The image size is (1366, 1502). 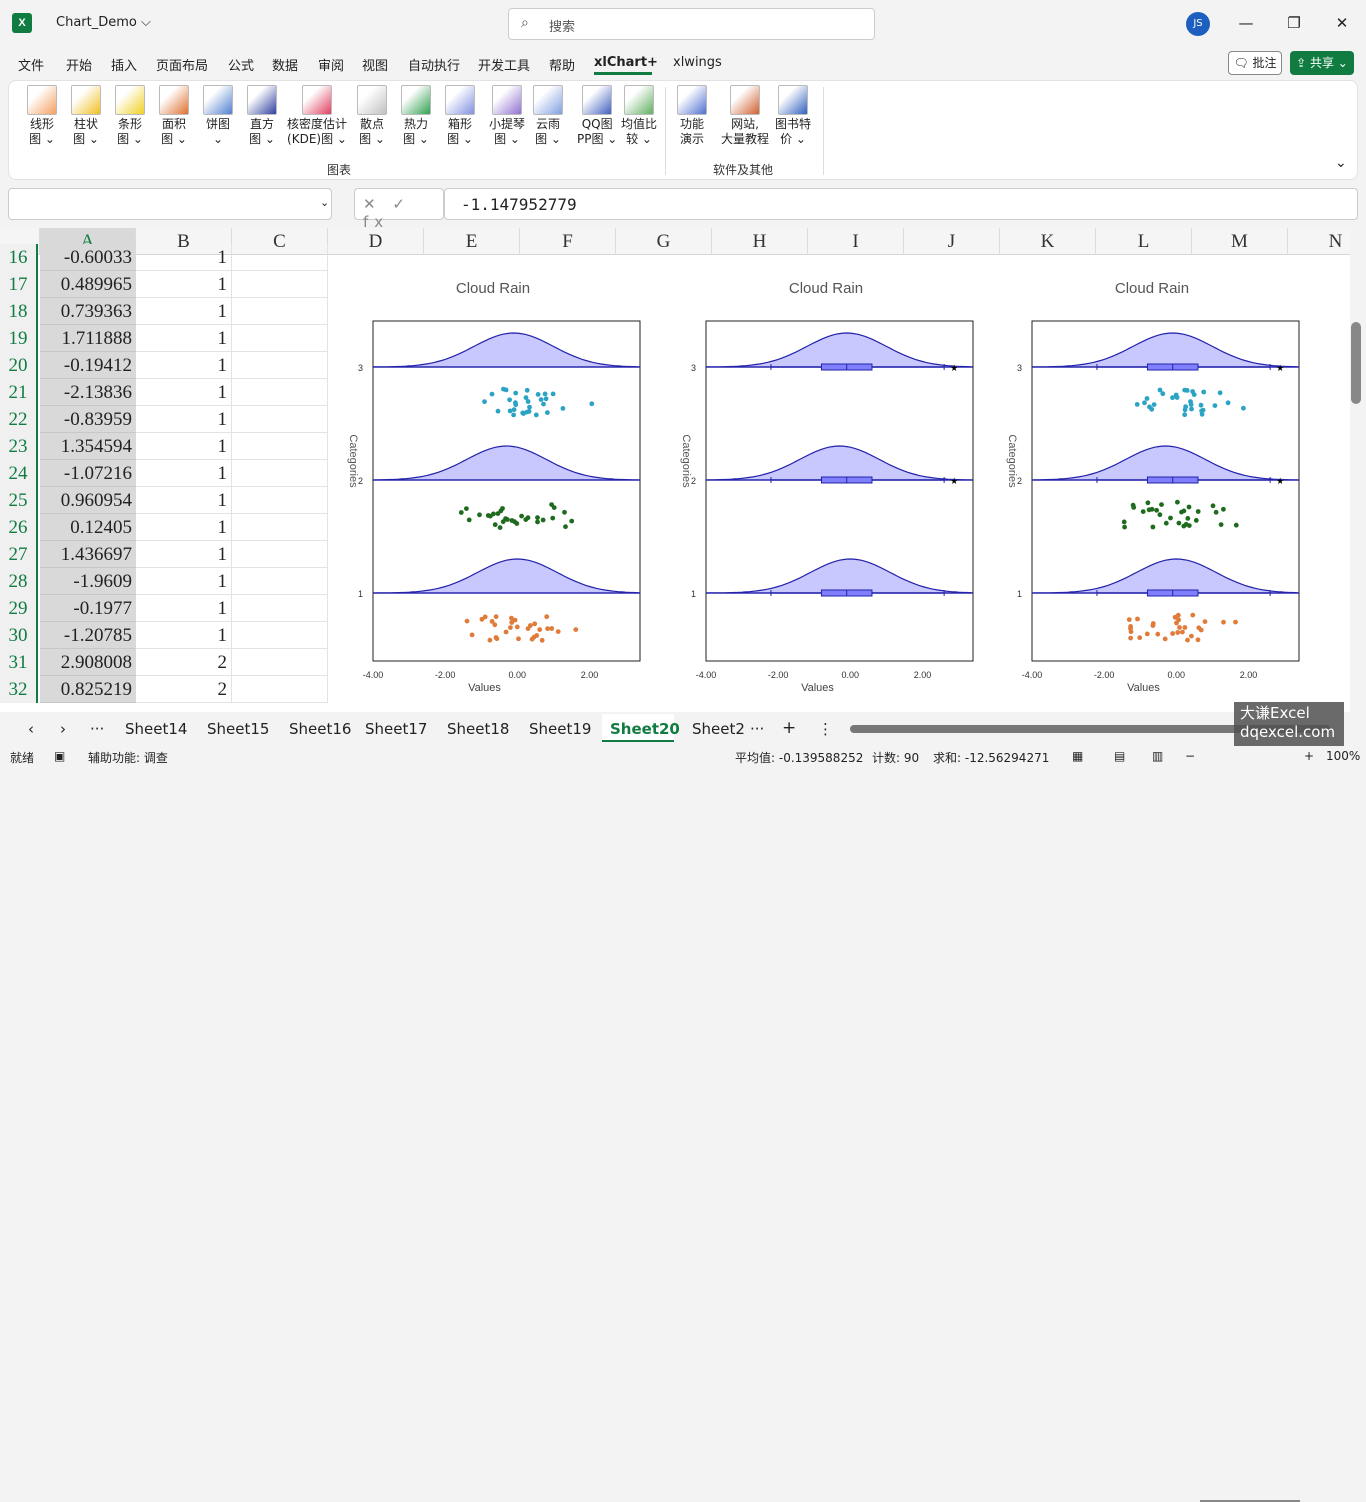 What do you see at coordinates (562, 64) in the screenshot?
I see `menu-help: 帮助` at bounding box center [562, 64].